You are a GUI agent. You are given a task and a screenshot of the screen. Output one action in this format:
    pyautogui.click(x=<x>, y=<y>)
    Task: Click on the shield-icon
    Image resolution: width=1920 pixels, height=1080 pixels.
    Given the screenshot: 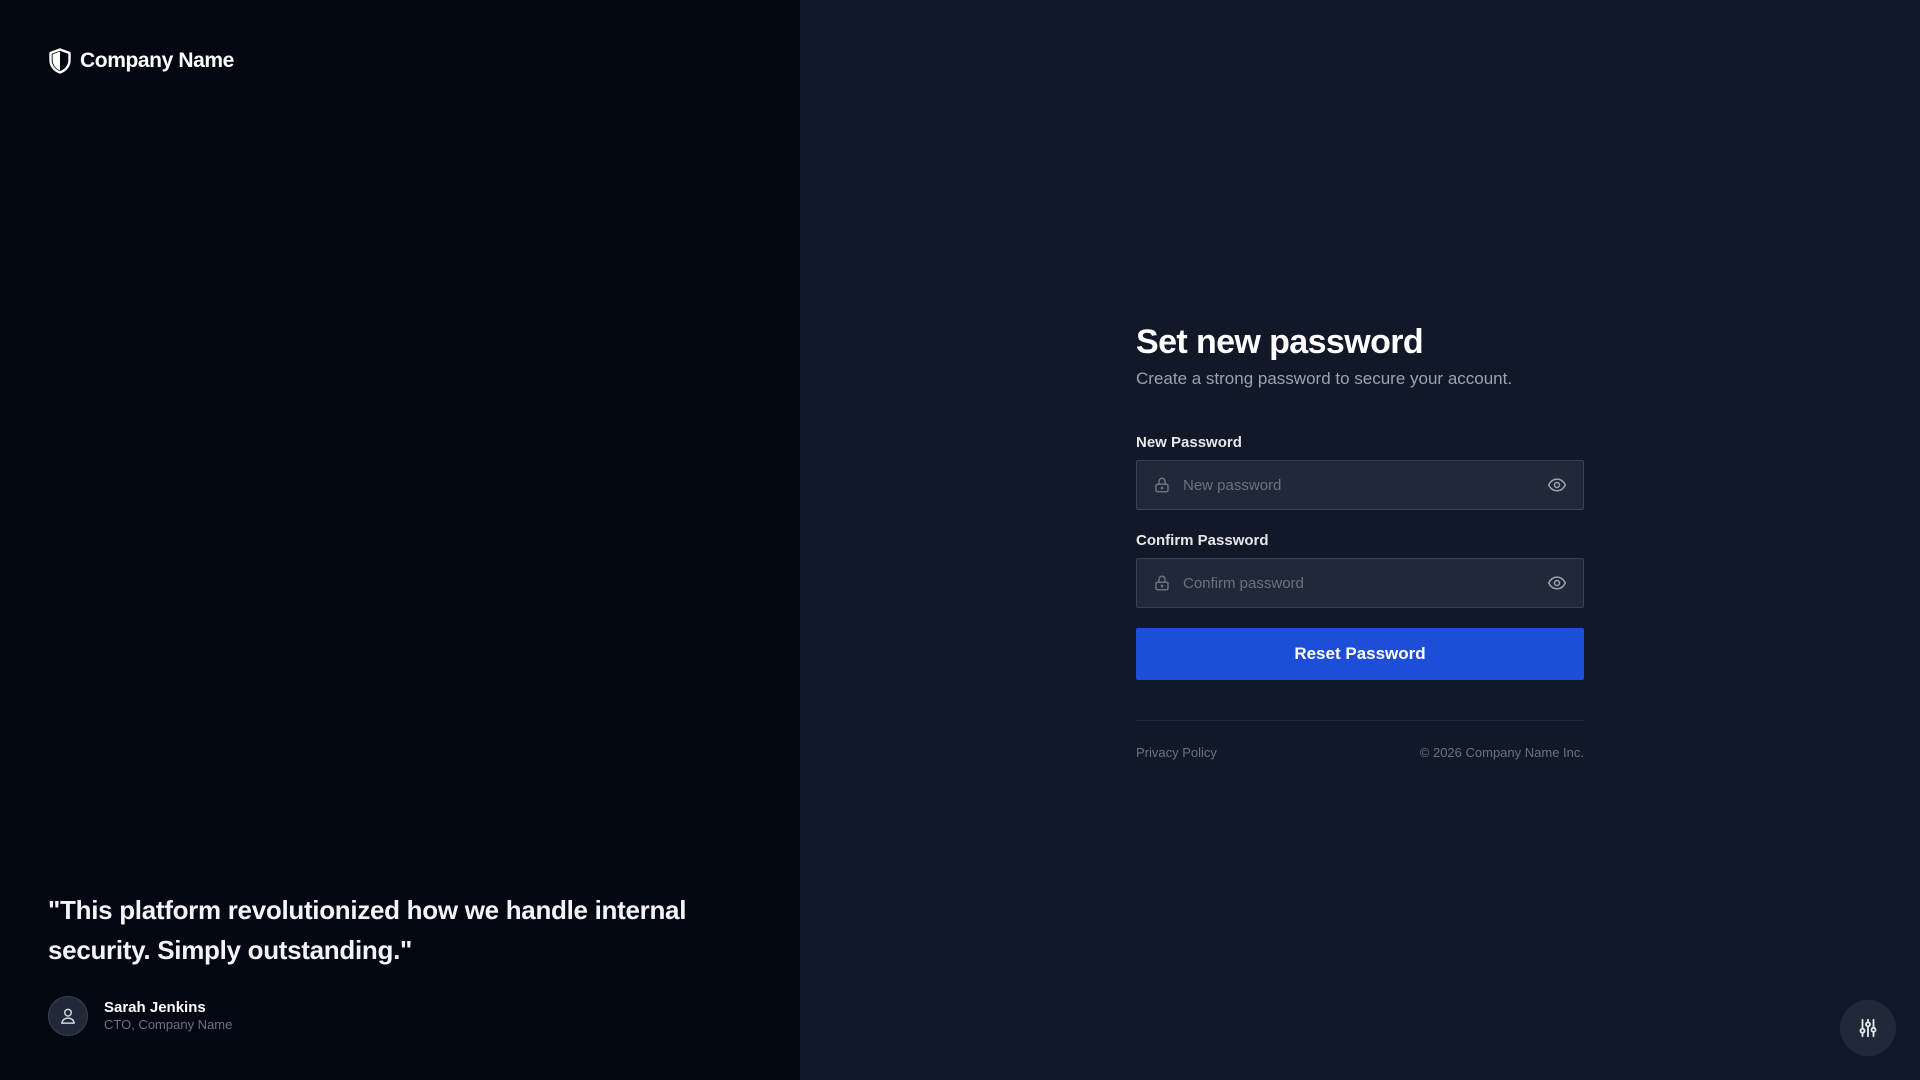 What is the action you would take?
    pyautogui.click(x=60, y=61)
    